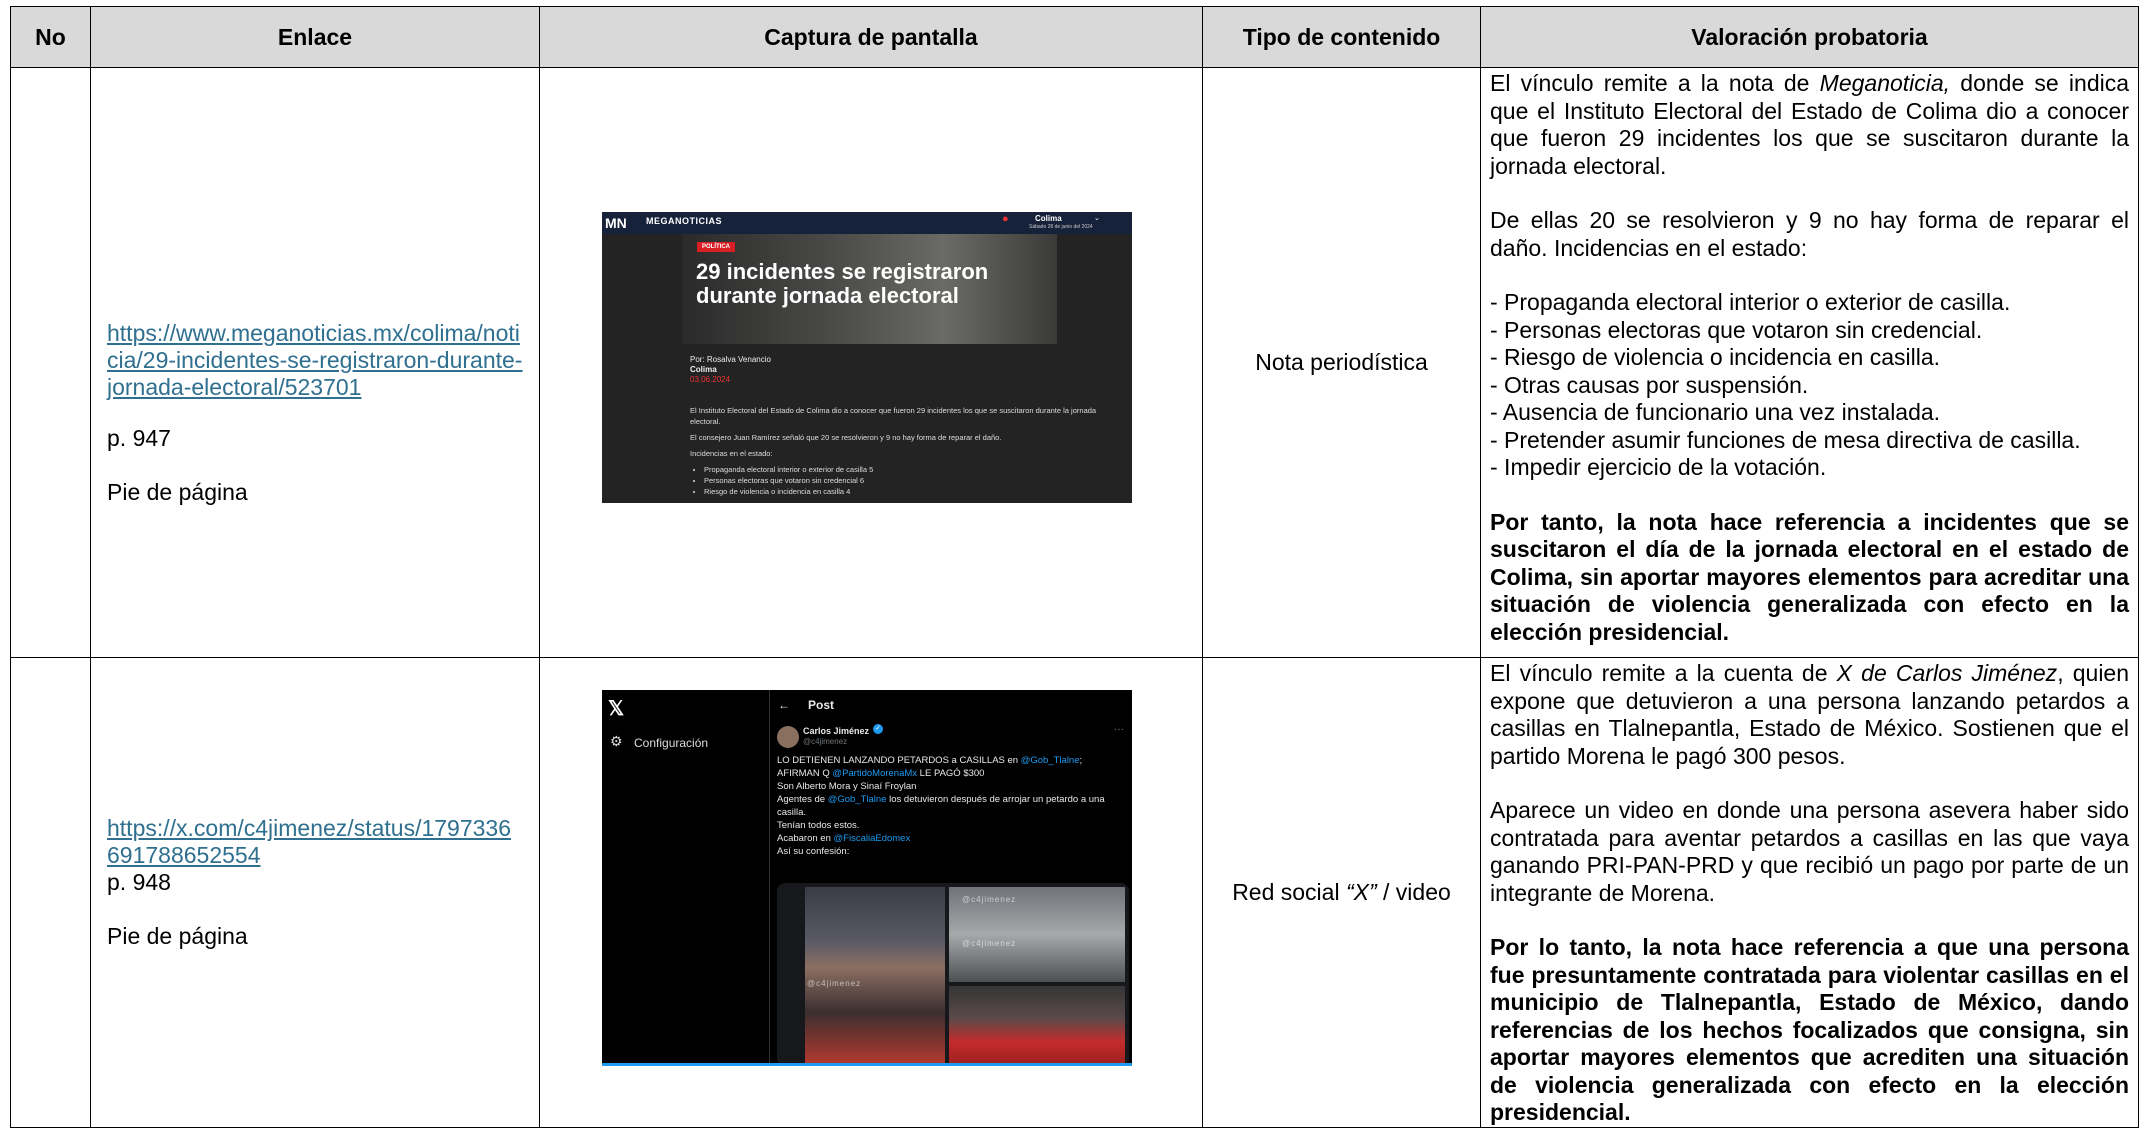 Image resolution: width=2143 pixels, height=1128 pixels. Describe the element at coordinates (139, 438) in the screenshot. I see `page-ref: p. 947` at that location.